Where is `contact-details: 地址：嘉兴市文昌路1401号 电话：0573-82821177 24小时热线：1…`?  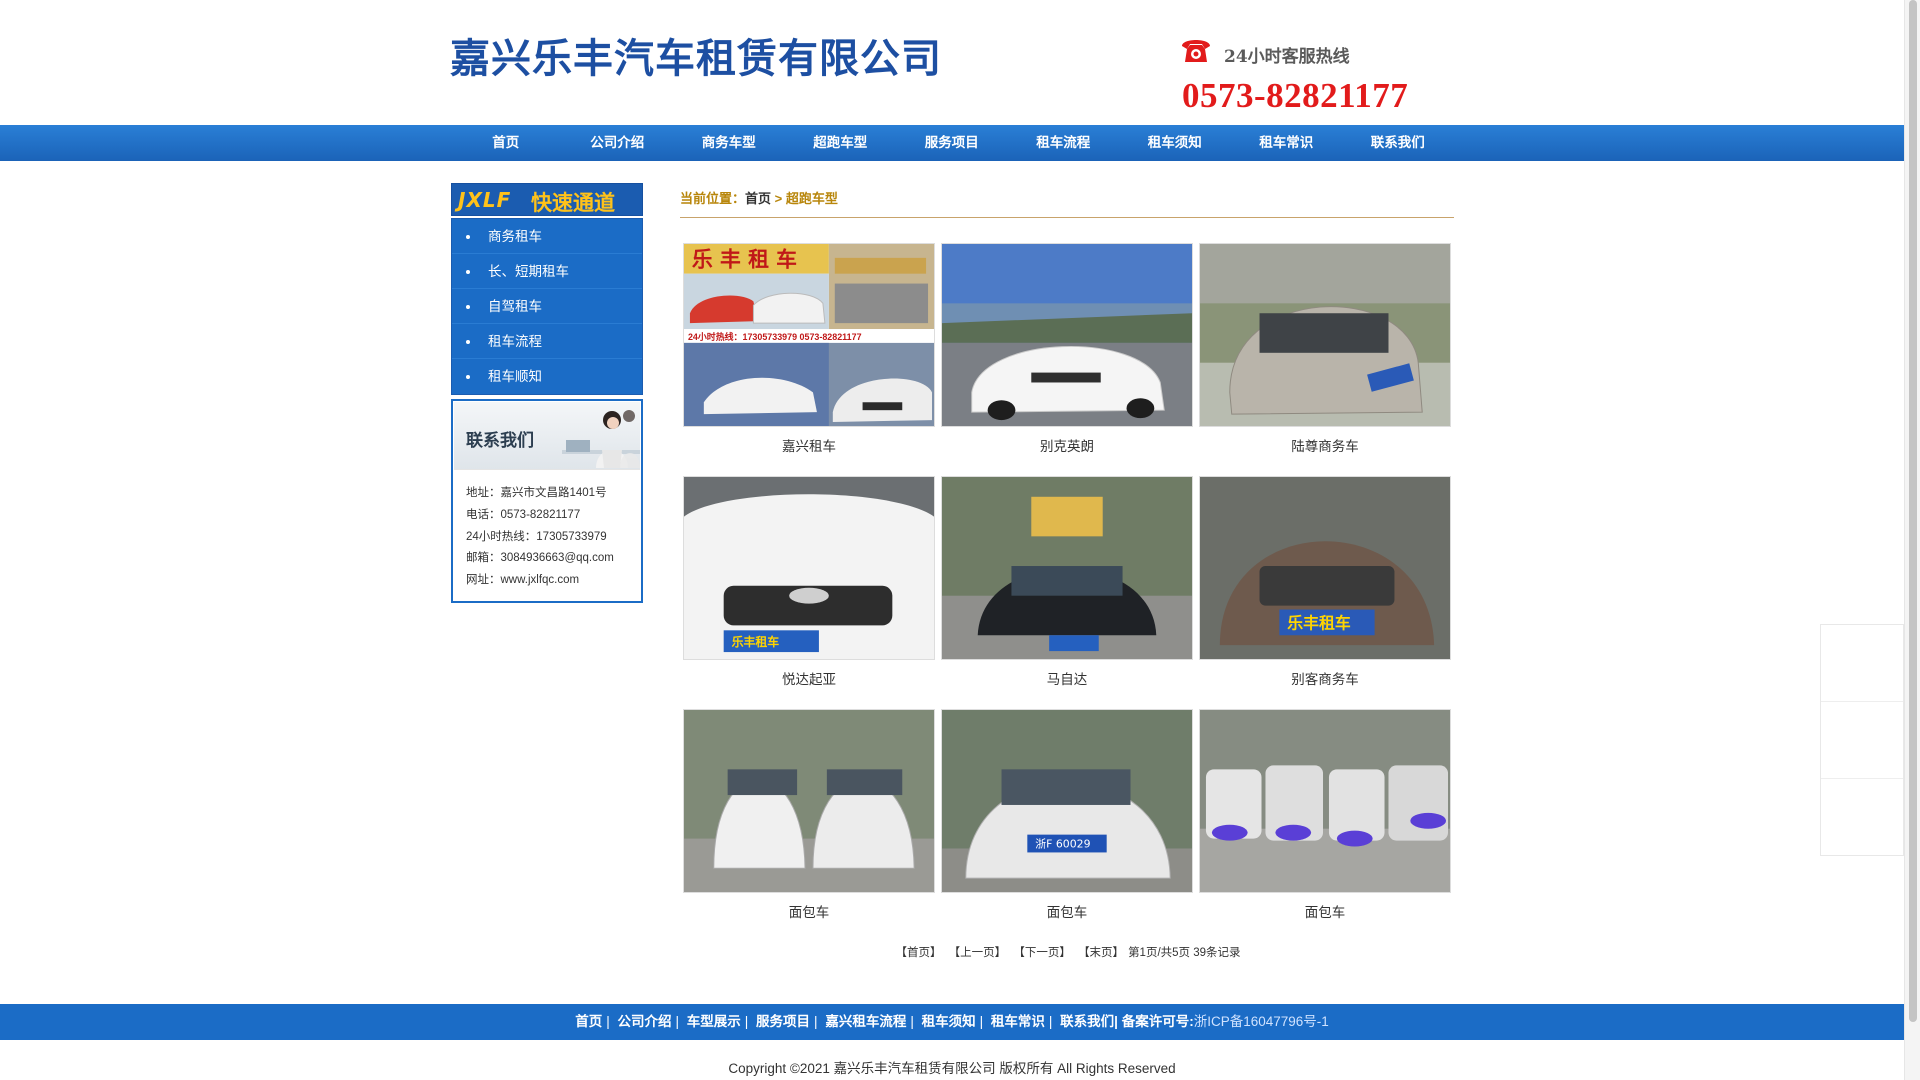 contact-details: 地址：嘉兴市文昌路1401号 电话：0573-82821177 24小时热线：1… is located at coordinates (540, 537).